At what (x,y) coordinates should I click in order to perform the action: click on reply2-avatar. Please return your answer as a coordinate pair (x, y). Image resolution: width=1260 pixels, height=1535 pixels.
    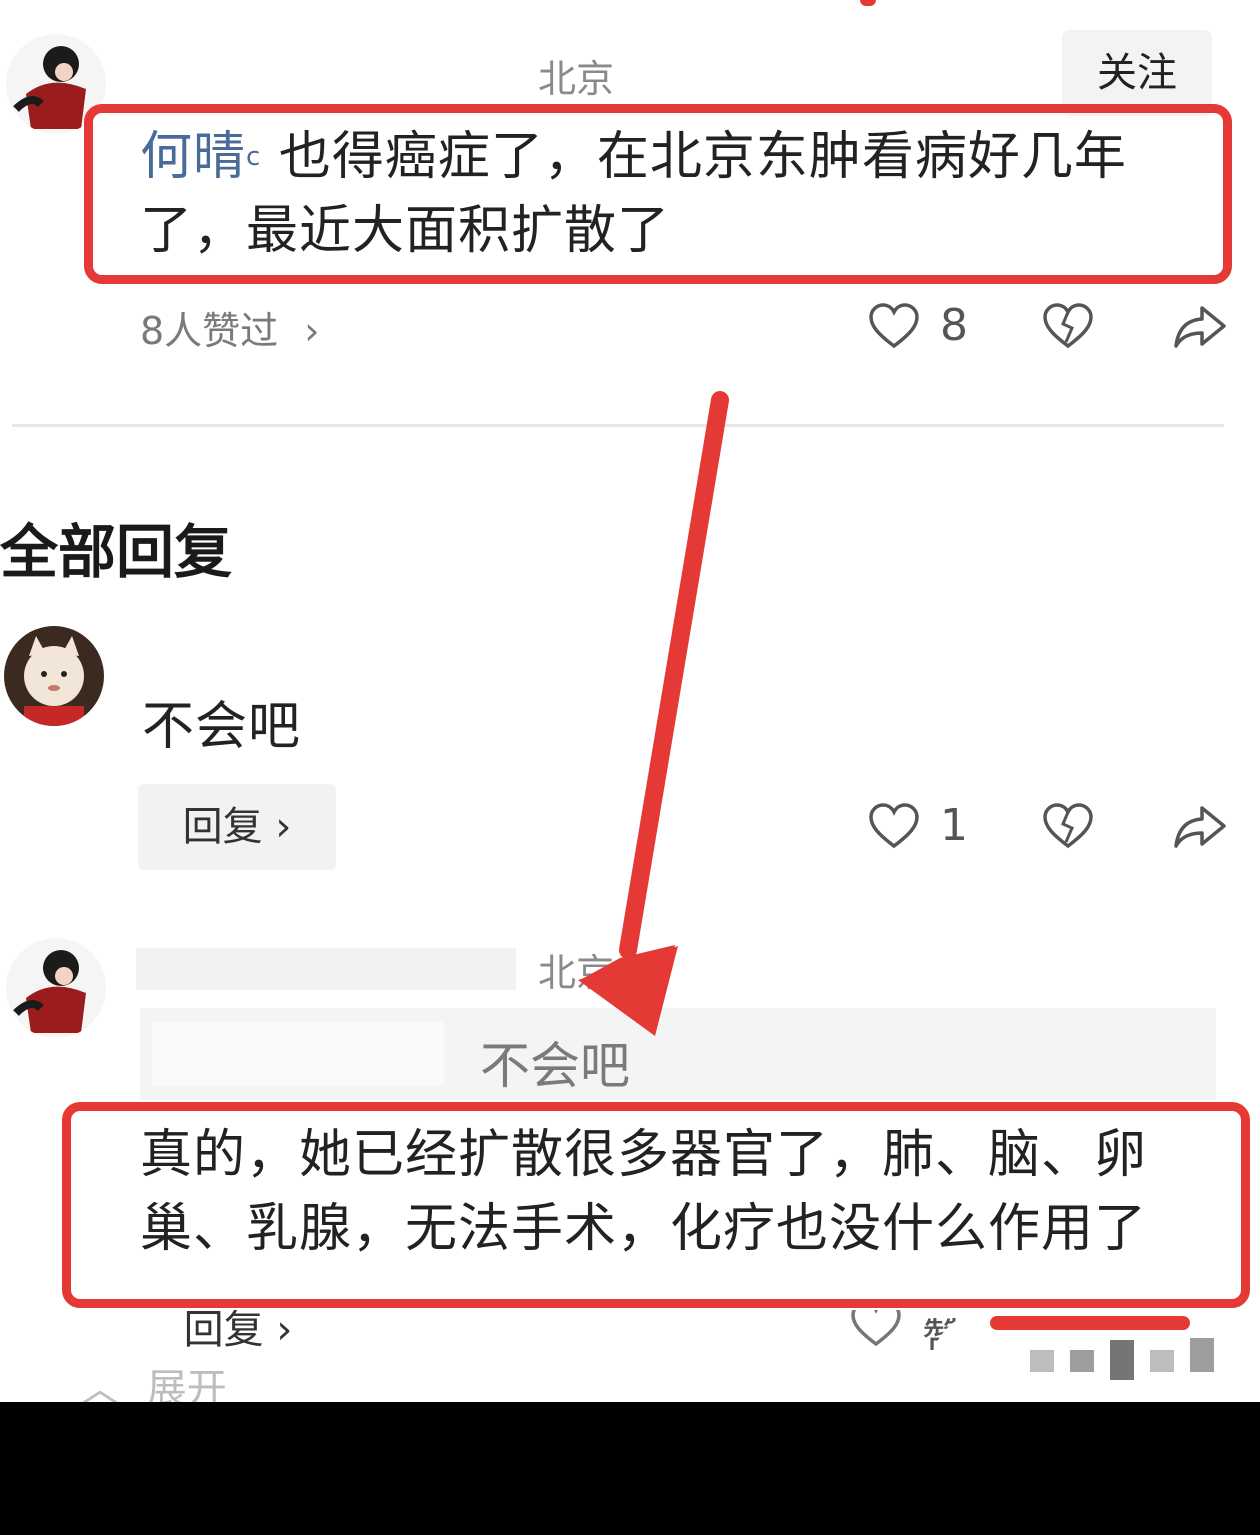
    Looking at the image, I should click on (56, 988).